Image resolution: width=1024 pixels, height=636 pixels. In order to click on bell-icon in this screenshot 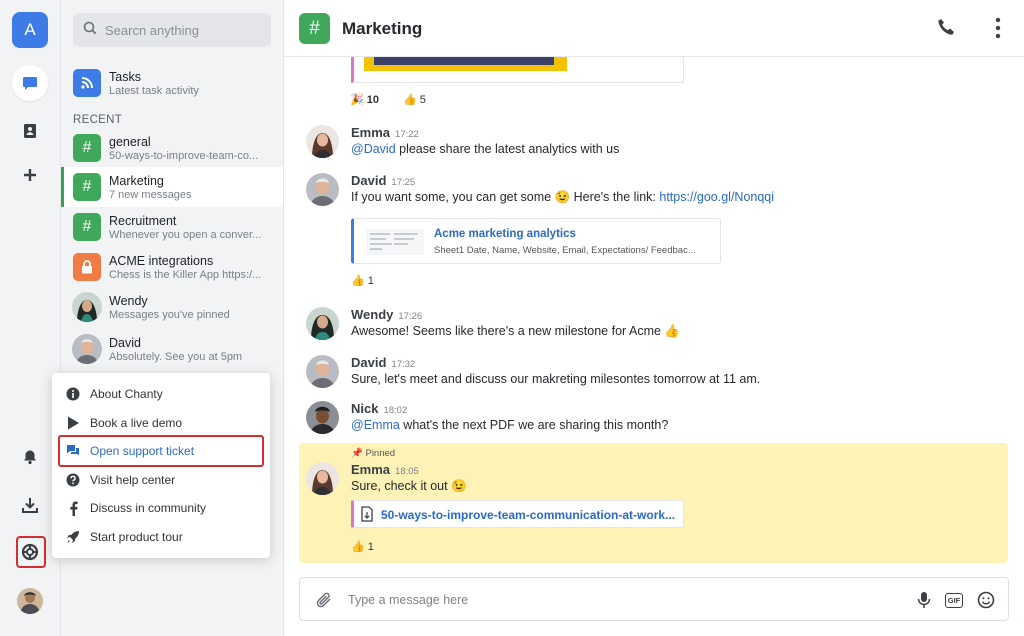, I will do `click(30, 457)`.